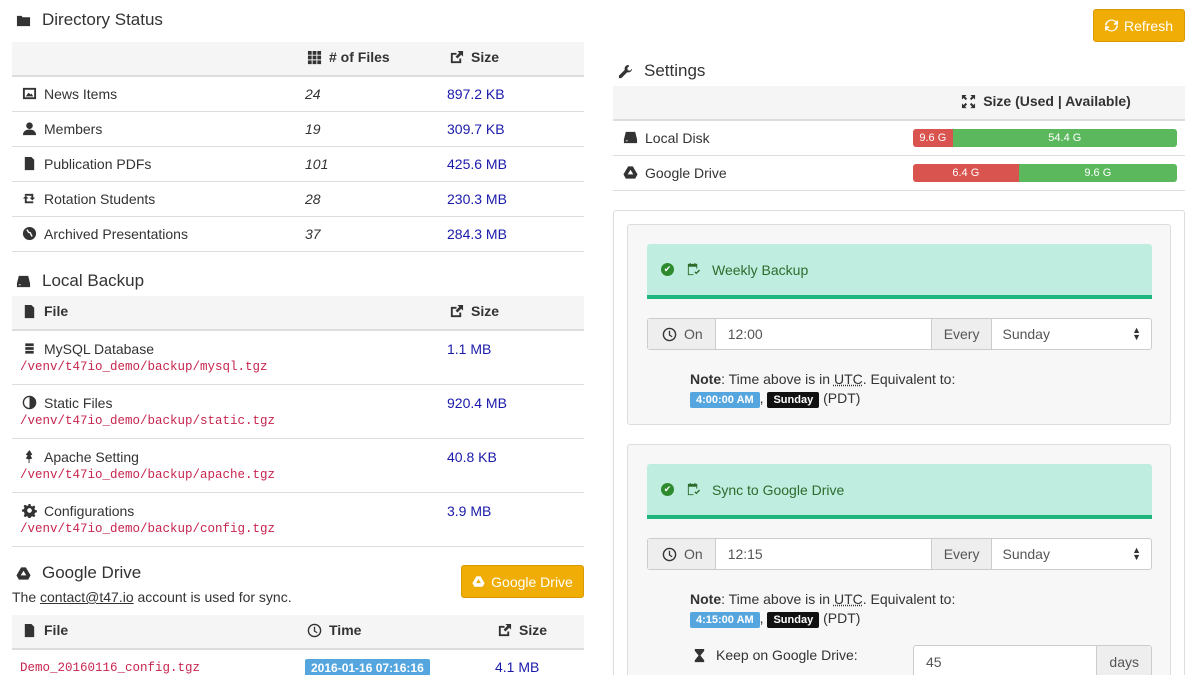 The width and height of the screenshot is (1200, 675). What do you see at coordinates (1045, 101) in the screenshot?
I see `disk-size-column-header: Size (Used | Available)` at bounding box center [1045, 101].